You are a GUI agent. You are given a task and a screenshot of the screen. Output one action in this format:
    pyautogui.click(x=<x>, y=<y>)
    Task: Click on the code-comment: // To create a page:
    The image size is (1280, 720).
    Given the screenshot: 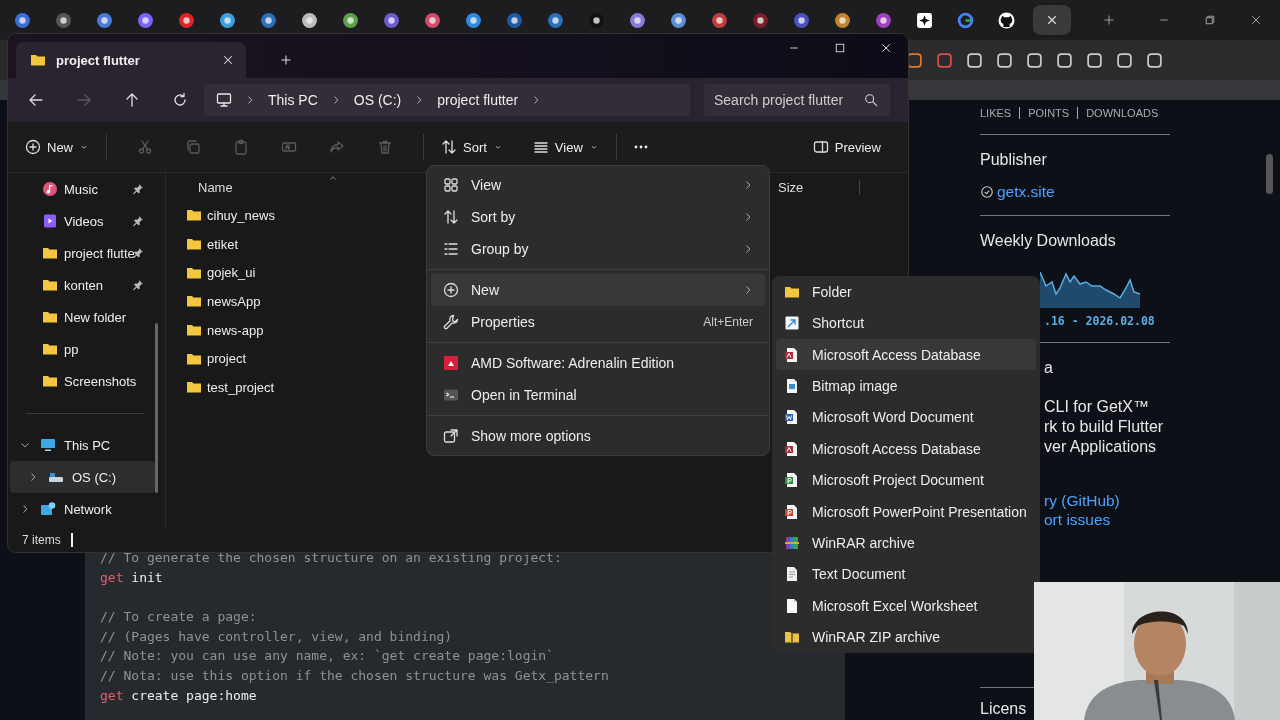 What is the action you would take?
    pyautogui.click(x=178, y=617)
    